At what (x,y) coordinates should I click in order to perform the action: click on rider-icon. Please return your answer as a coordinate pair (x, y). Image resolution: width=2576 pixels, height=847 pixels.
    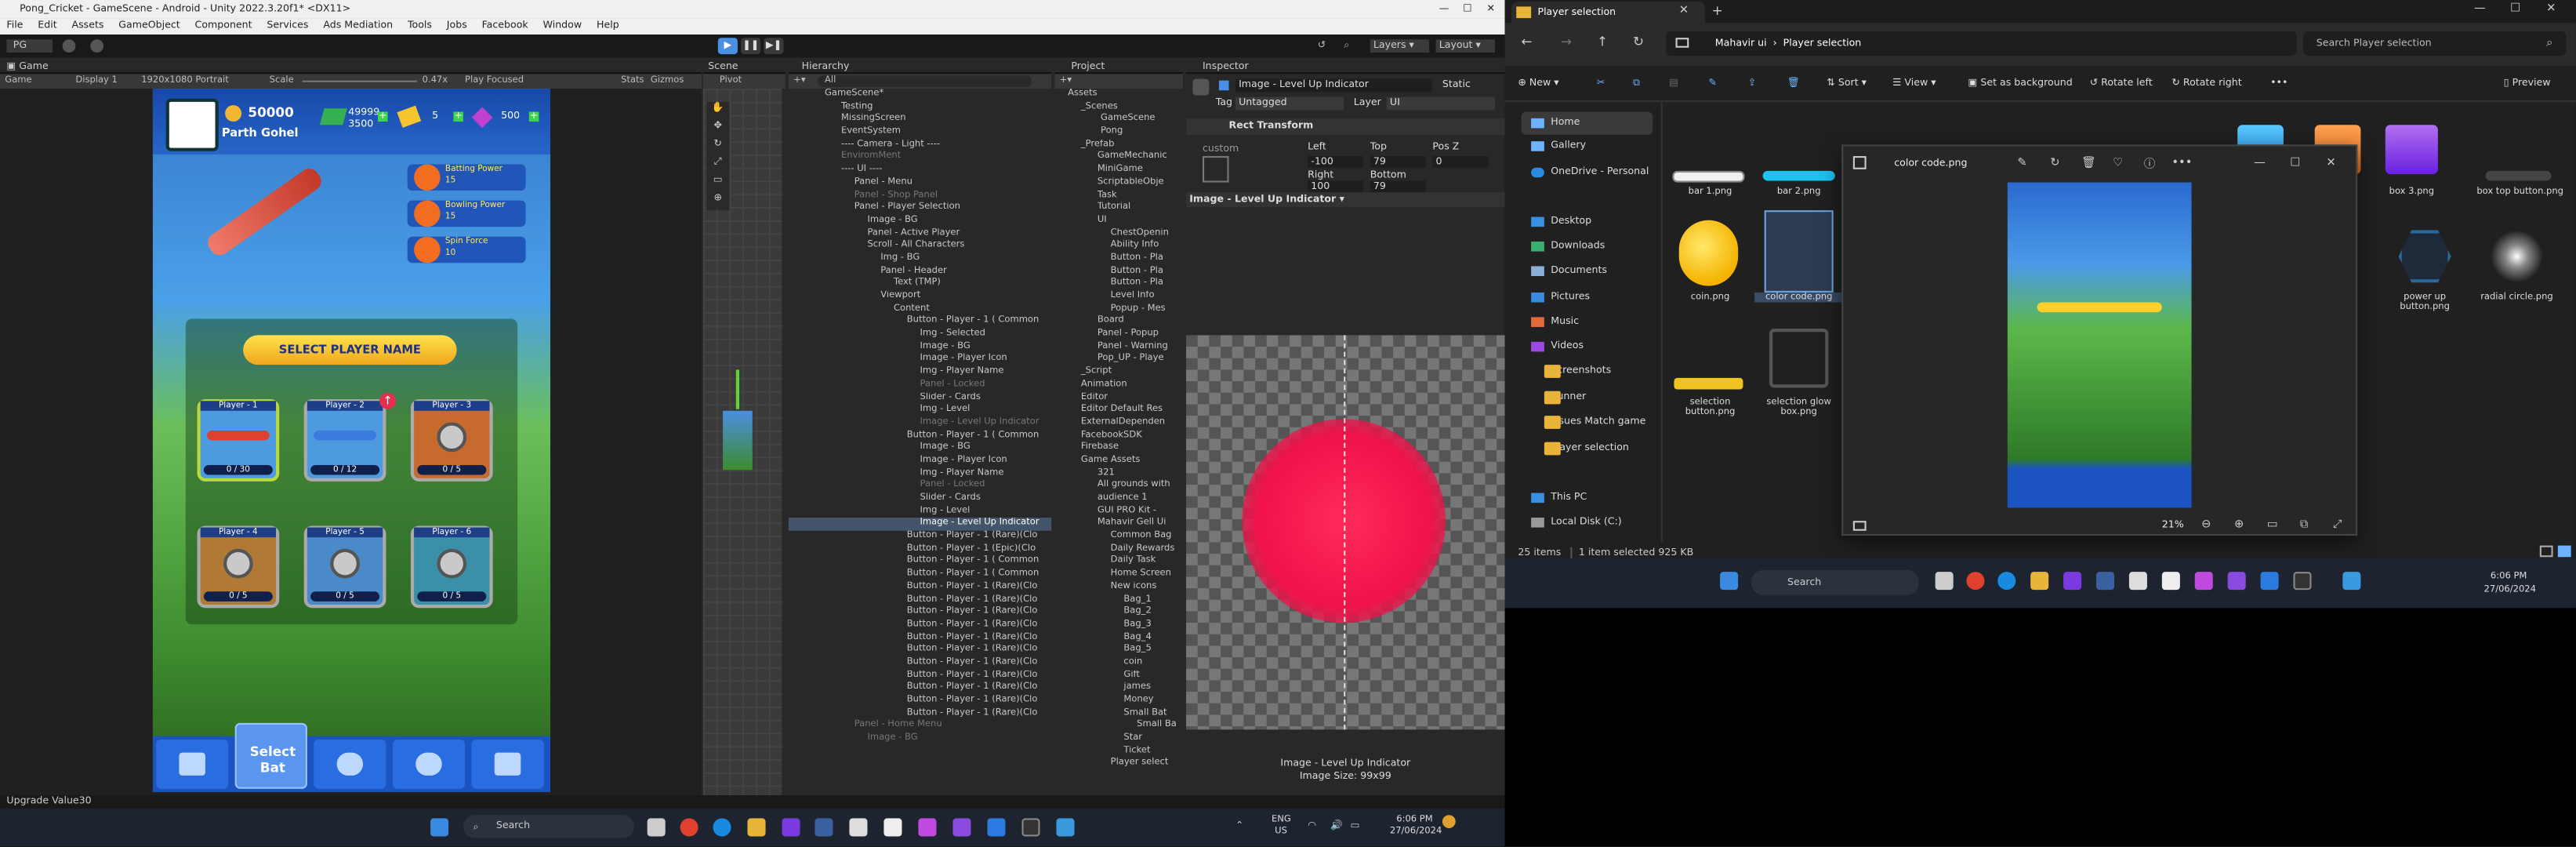
    Looking at the image, I should click on (928, 827).